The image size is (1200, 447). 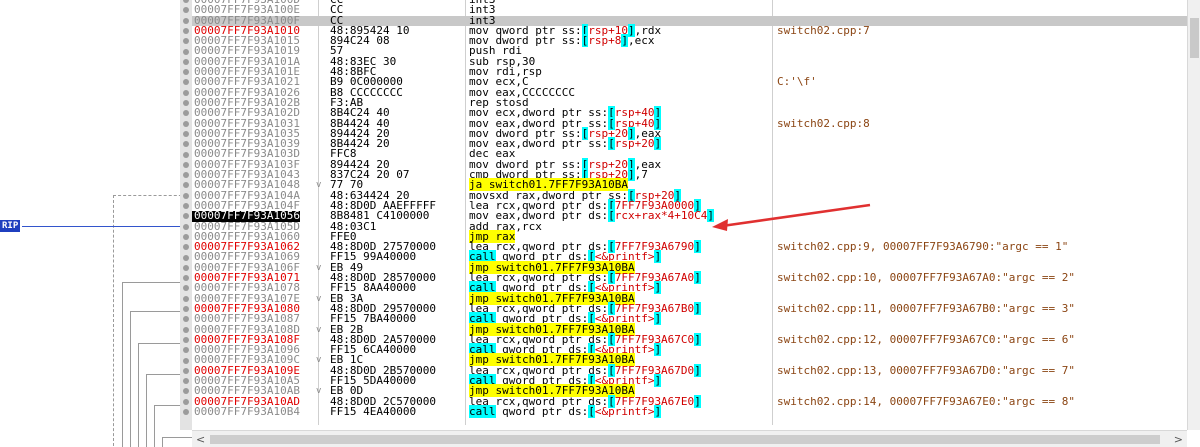 I want to click on scroll-left-arrow-icon: <, so click(x=200, y=439).